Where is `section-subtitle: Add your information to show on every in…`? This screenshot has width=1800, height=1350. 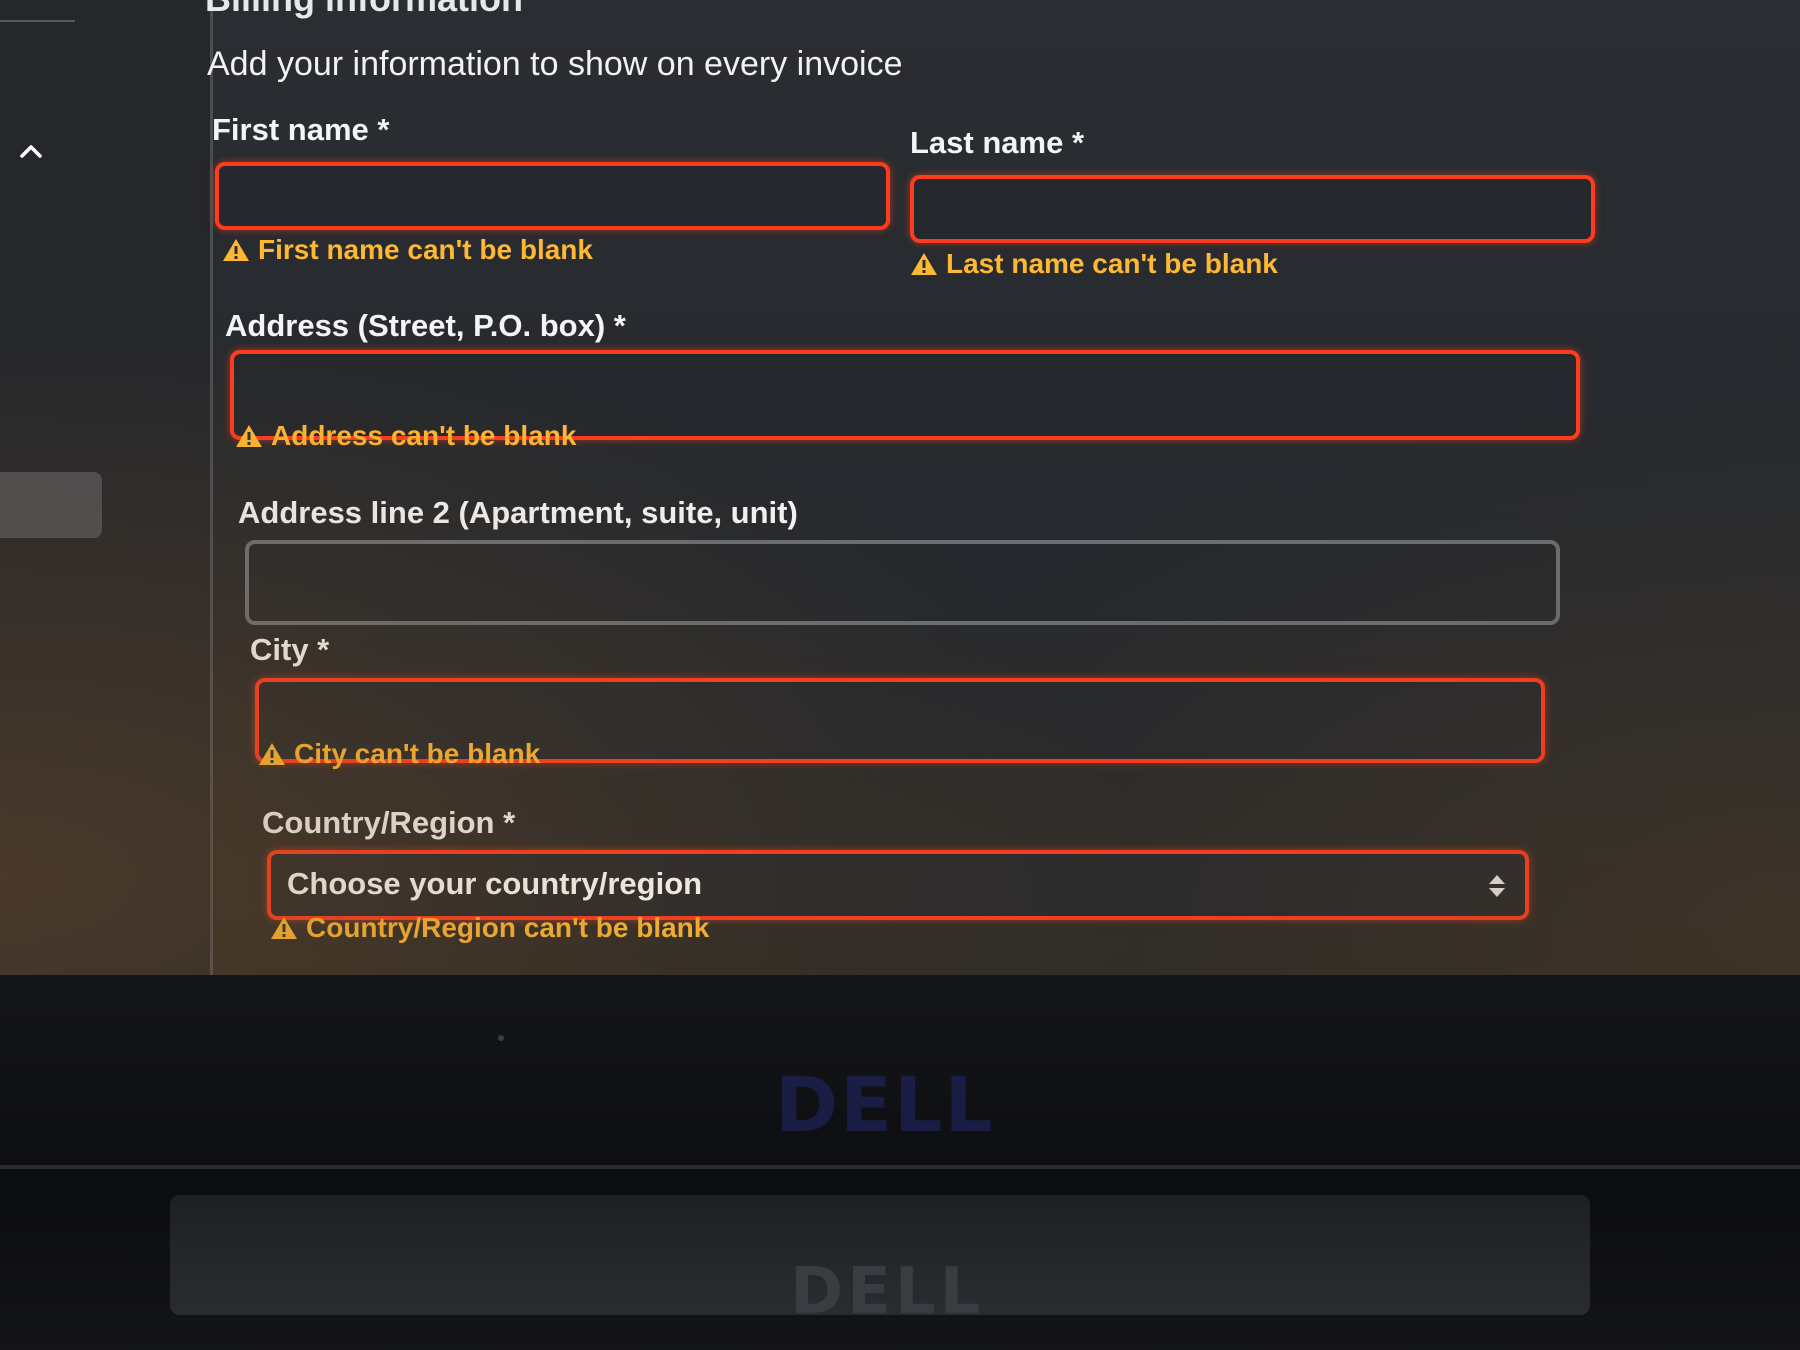
section-subtitle: Add your information to show on every in… is located at coordinates (555, 64).